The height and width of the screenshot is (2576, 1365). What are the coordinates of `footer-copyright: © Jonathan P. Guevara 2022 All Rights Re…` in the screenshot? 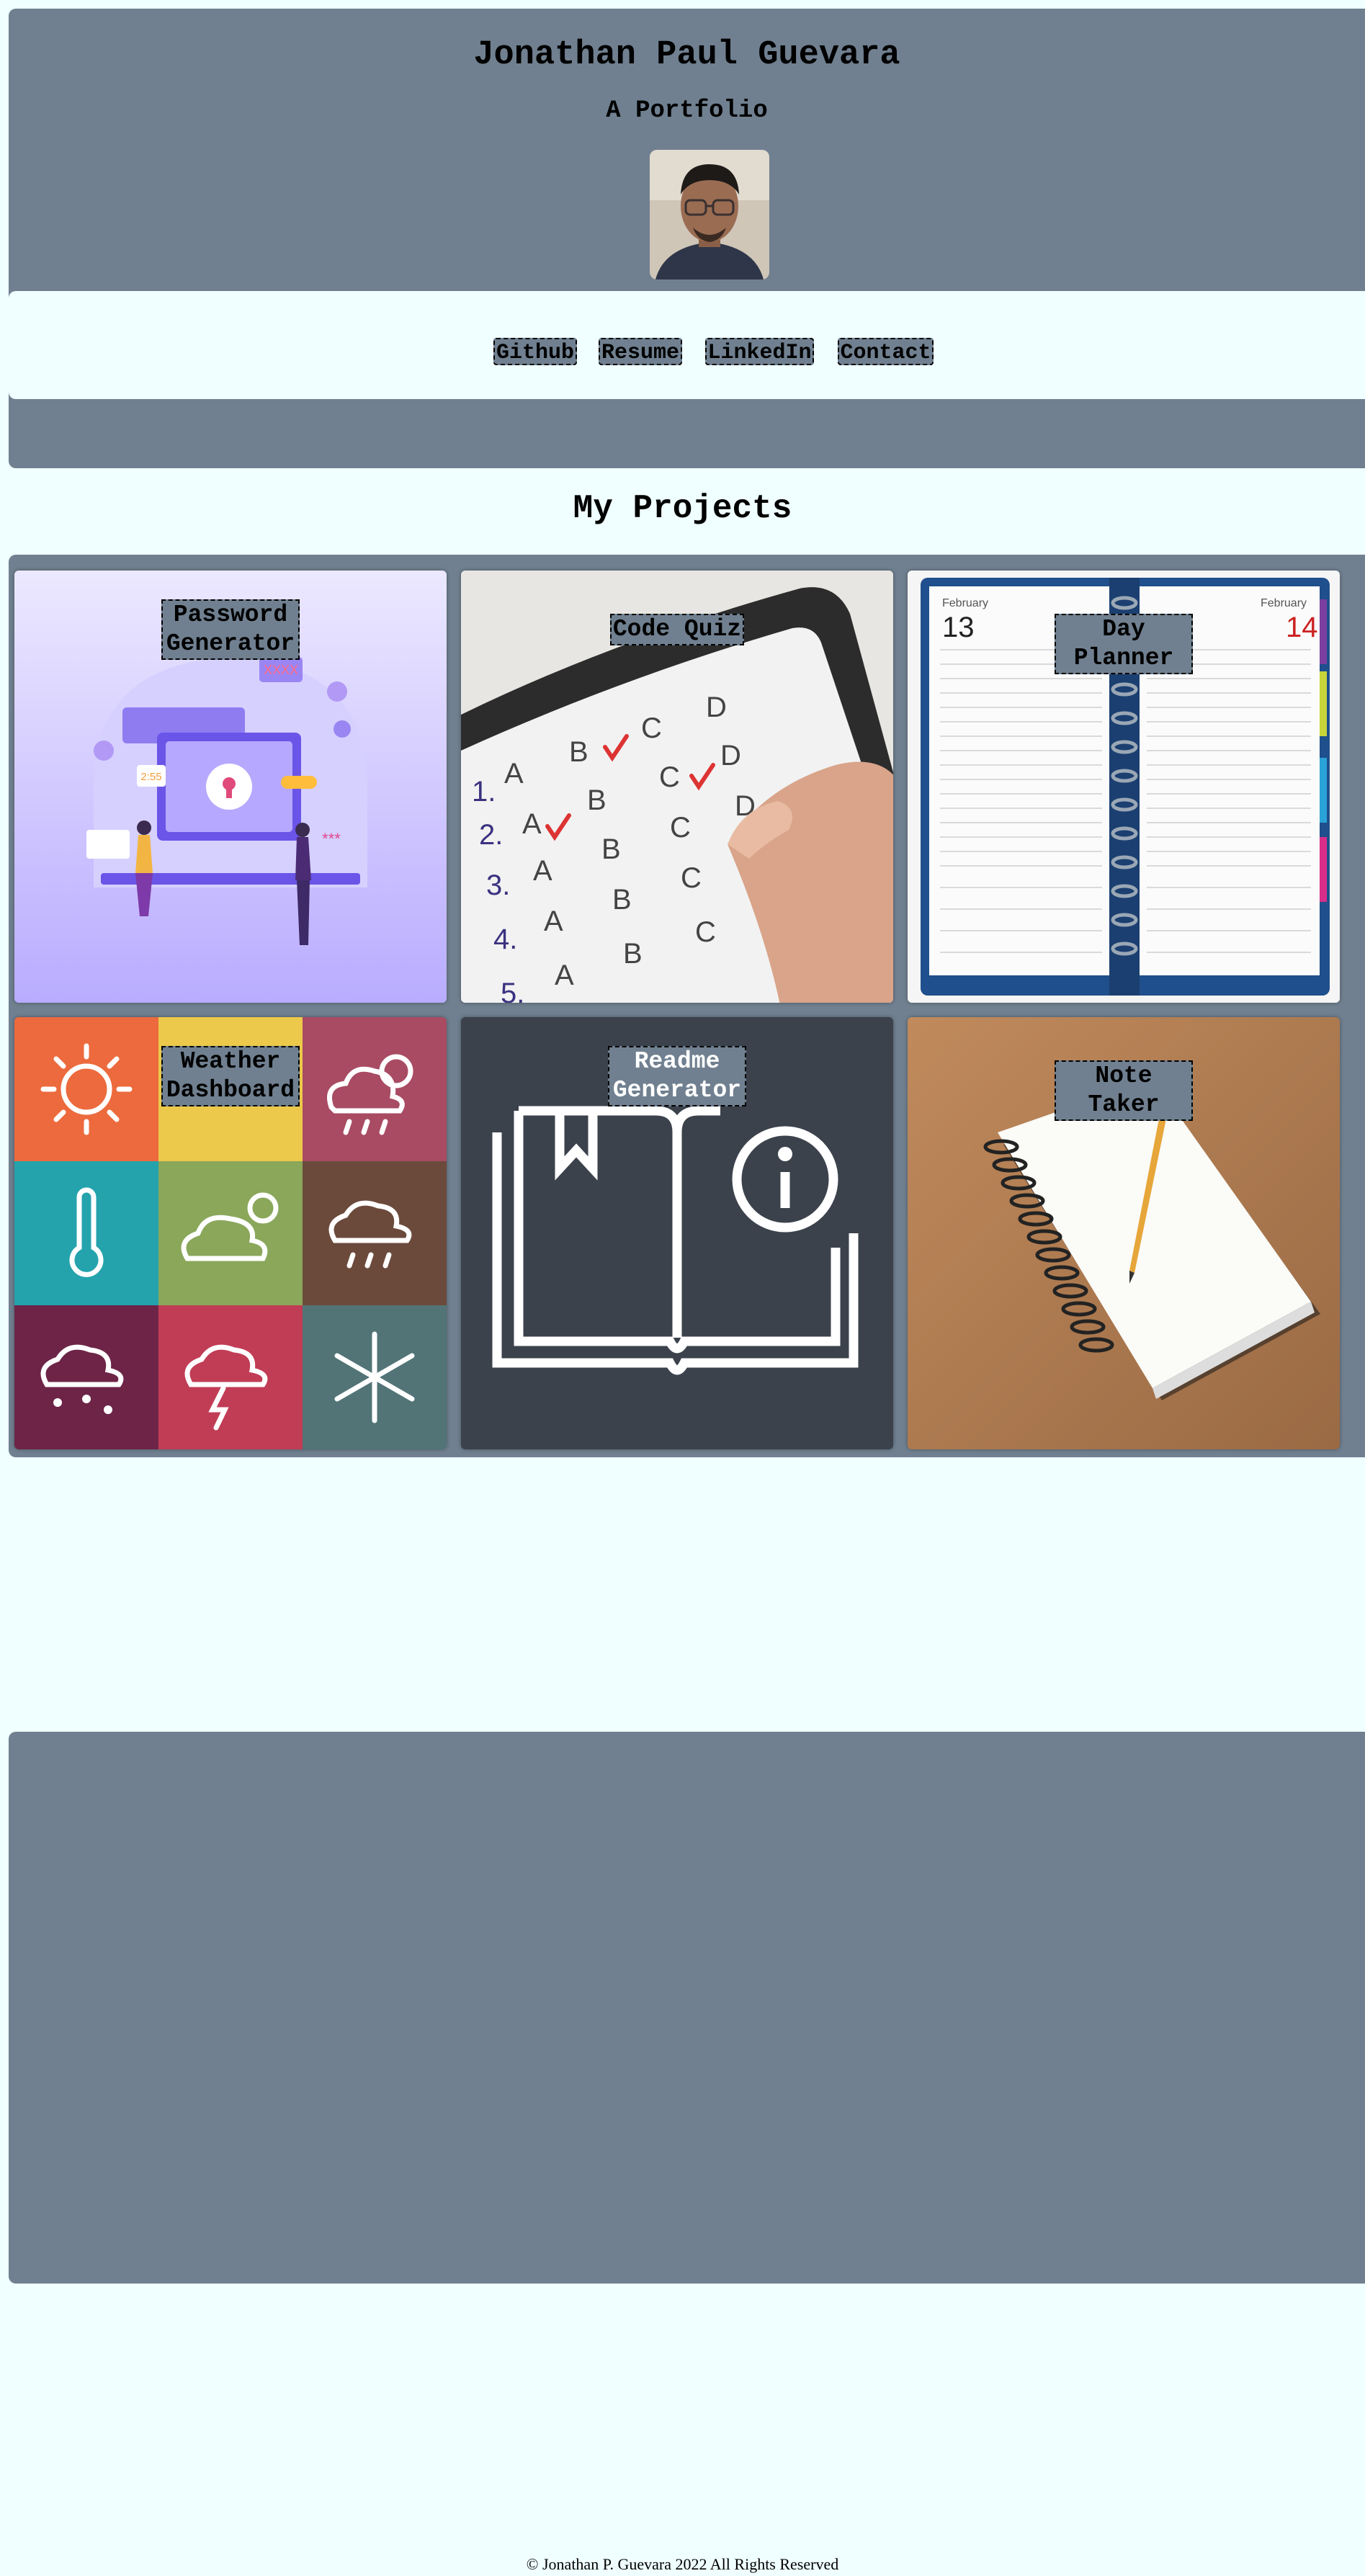 It's located at (682, 2564).